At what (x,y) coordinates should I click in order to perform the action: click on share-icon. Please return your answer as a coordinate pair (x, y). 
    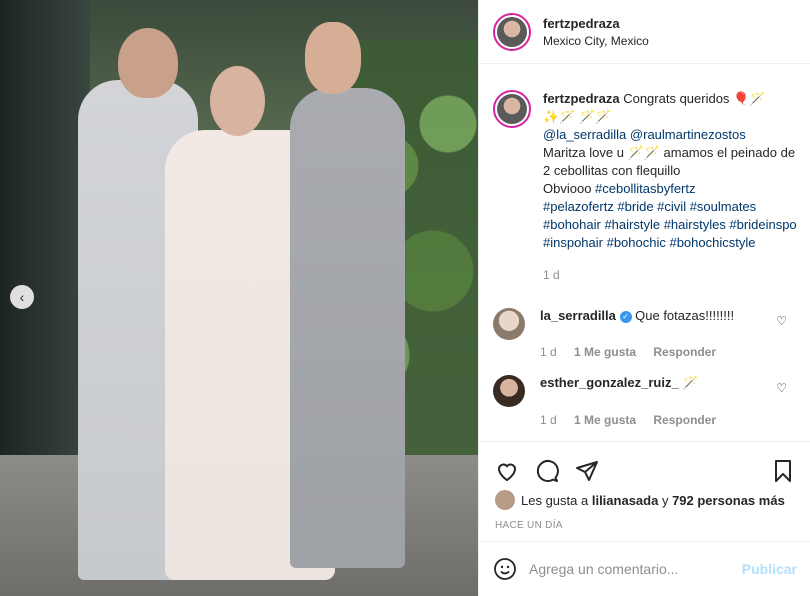
    Looking at the image, I should click on (587, 471).